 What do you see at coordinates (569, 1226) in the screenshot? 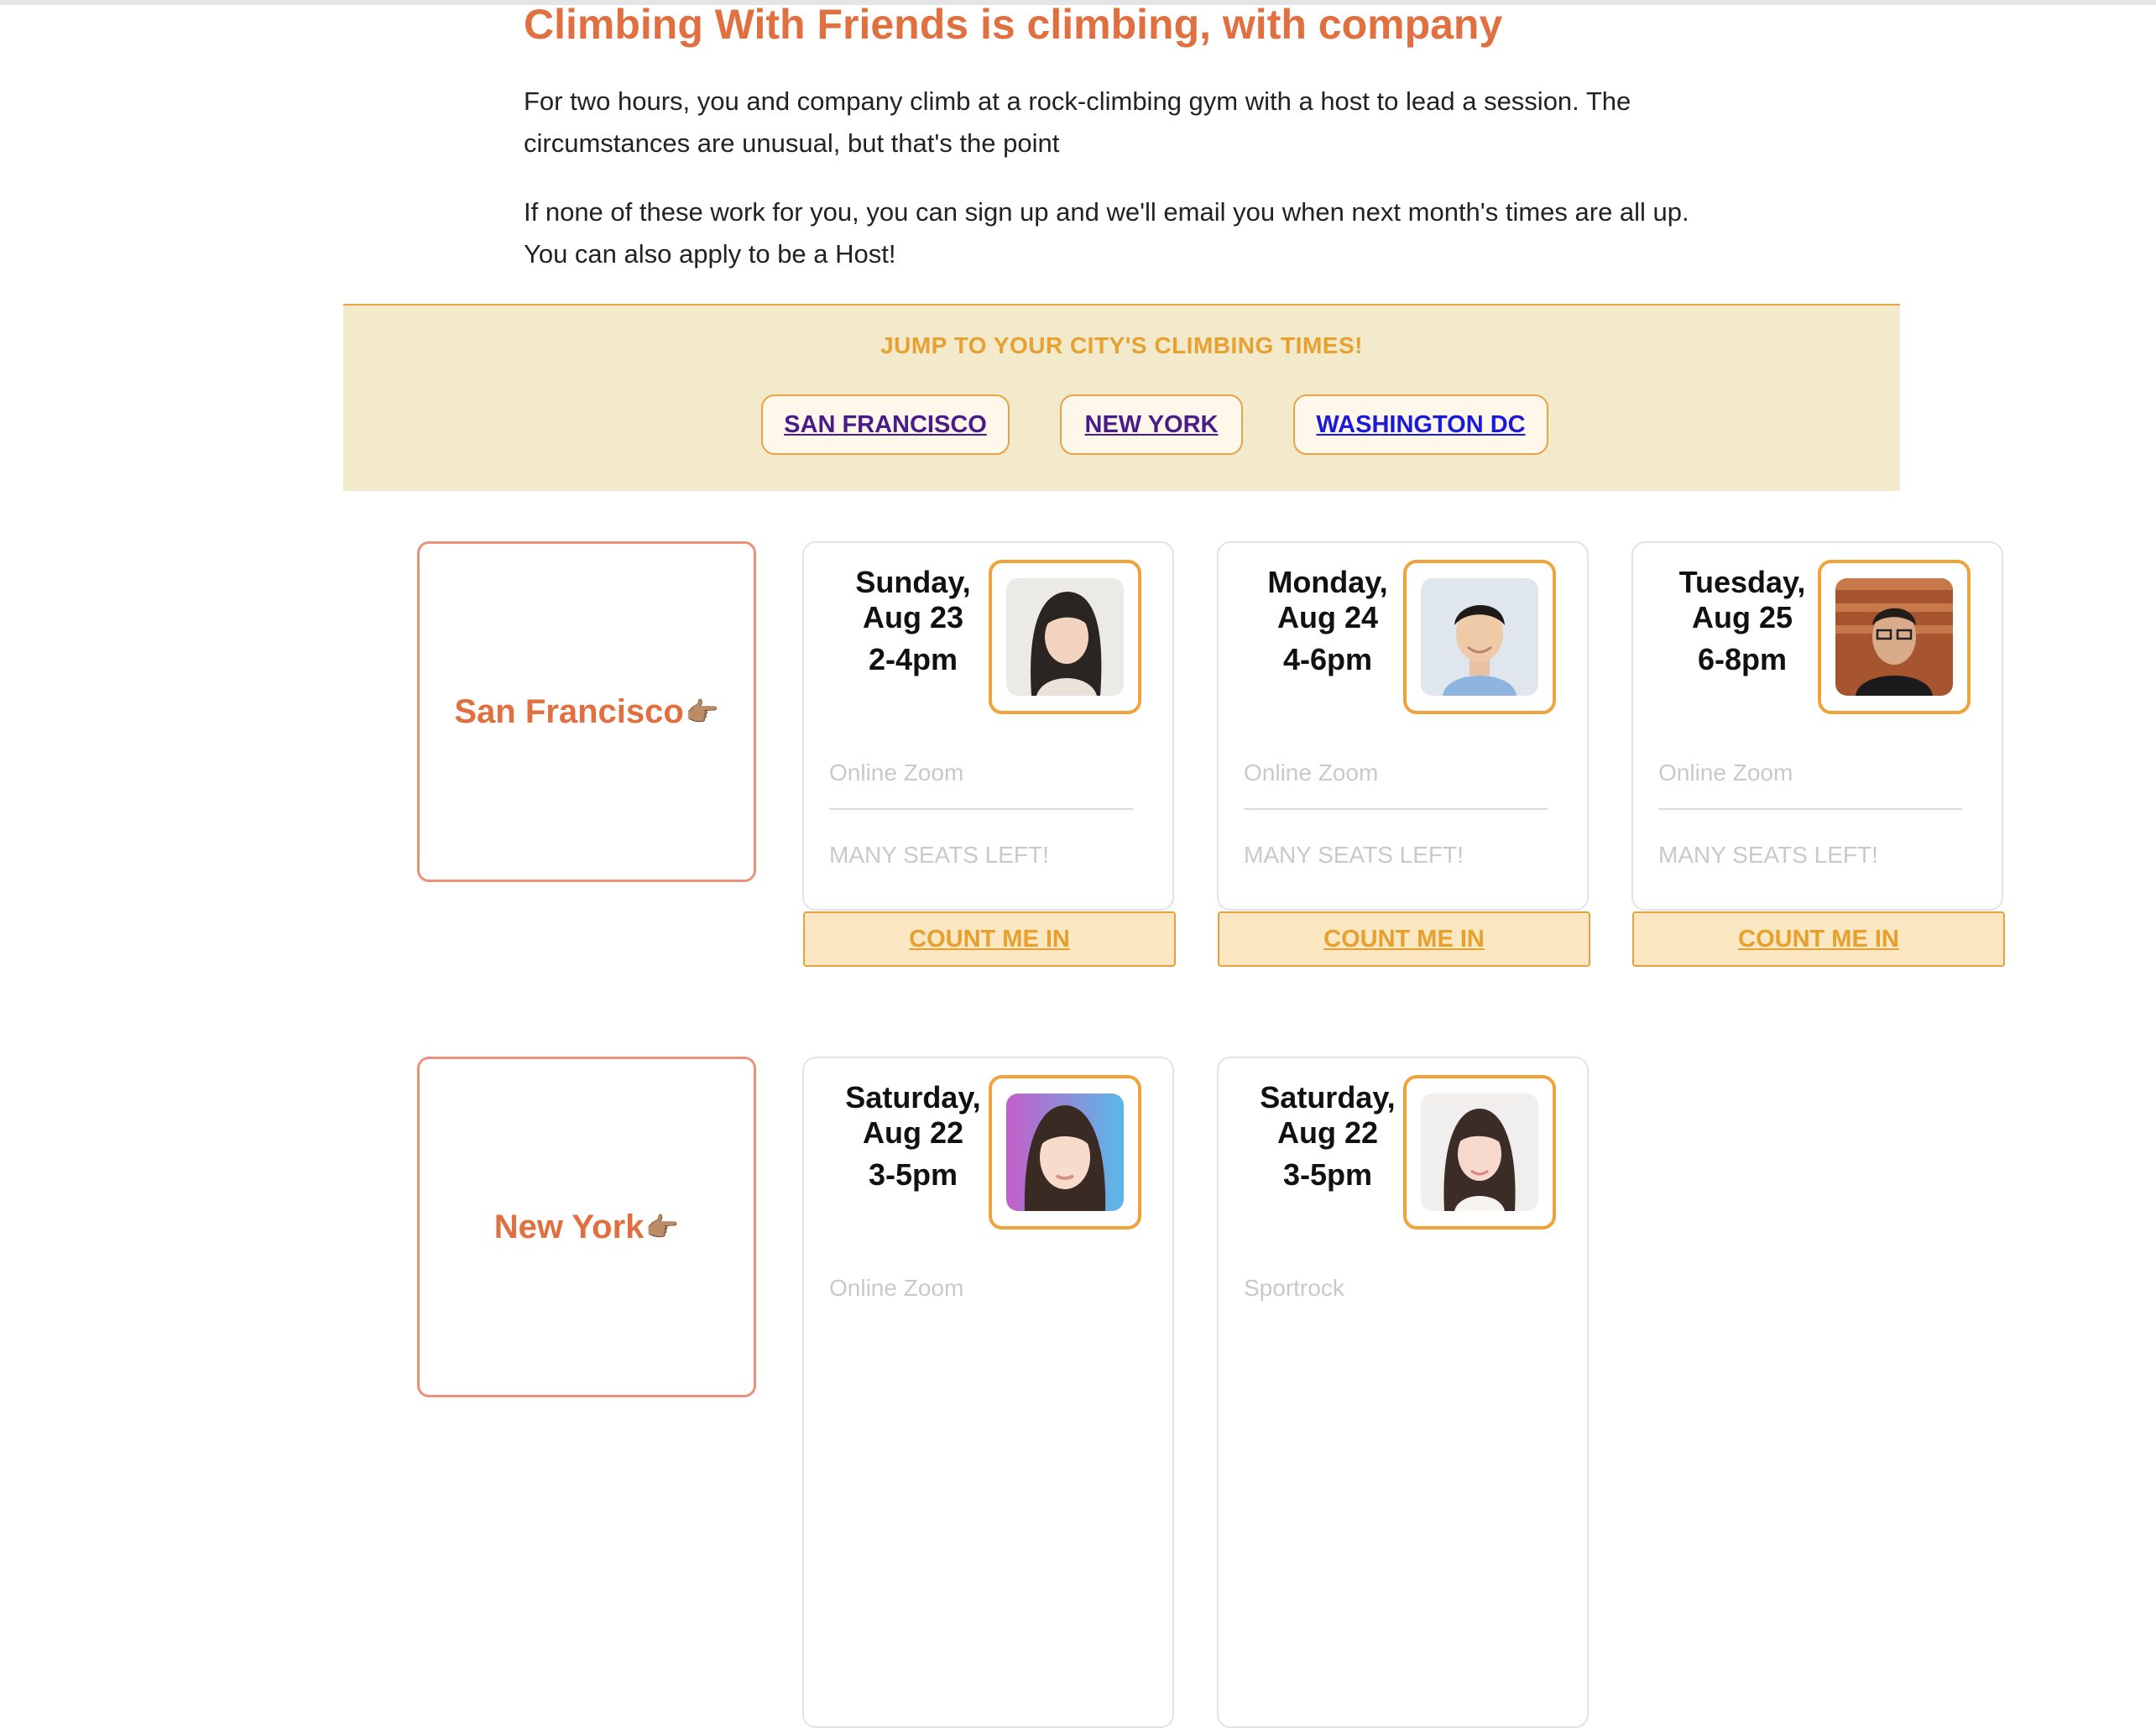
I see `city-name: New York` at bounding box center [569, 1226].